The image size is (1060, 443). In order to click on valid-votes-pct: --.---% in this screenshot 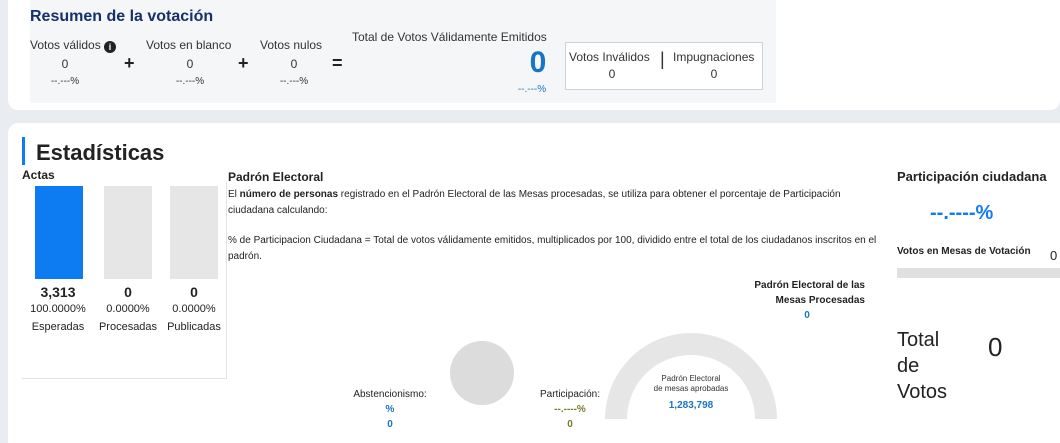, I will do `click(65, 81)`.